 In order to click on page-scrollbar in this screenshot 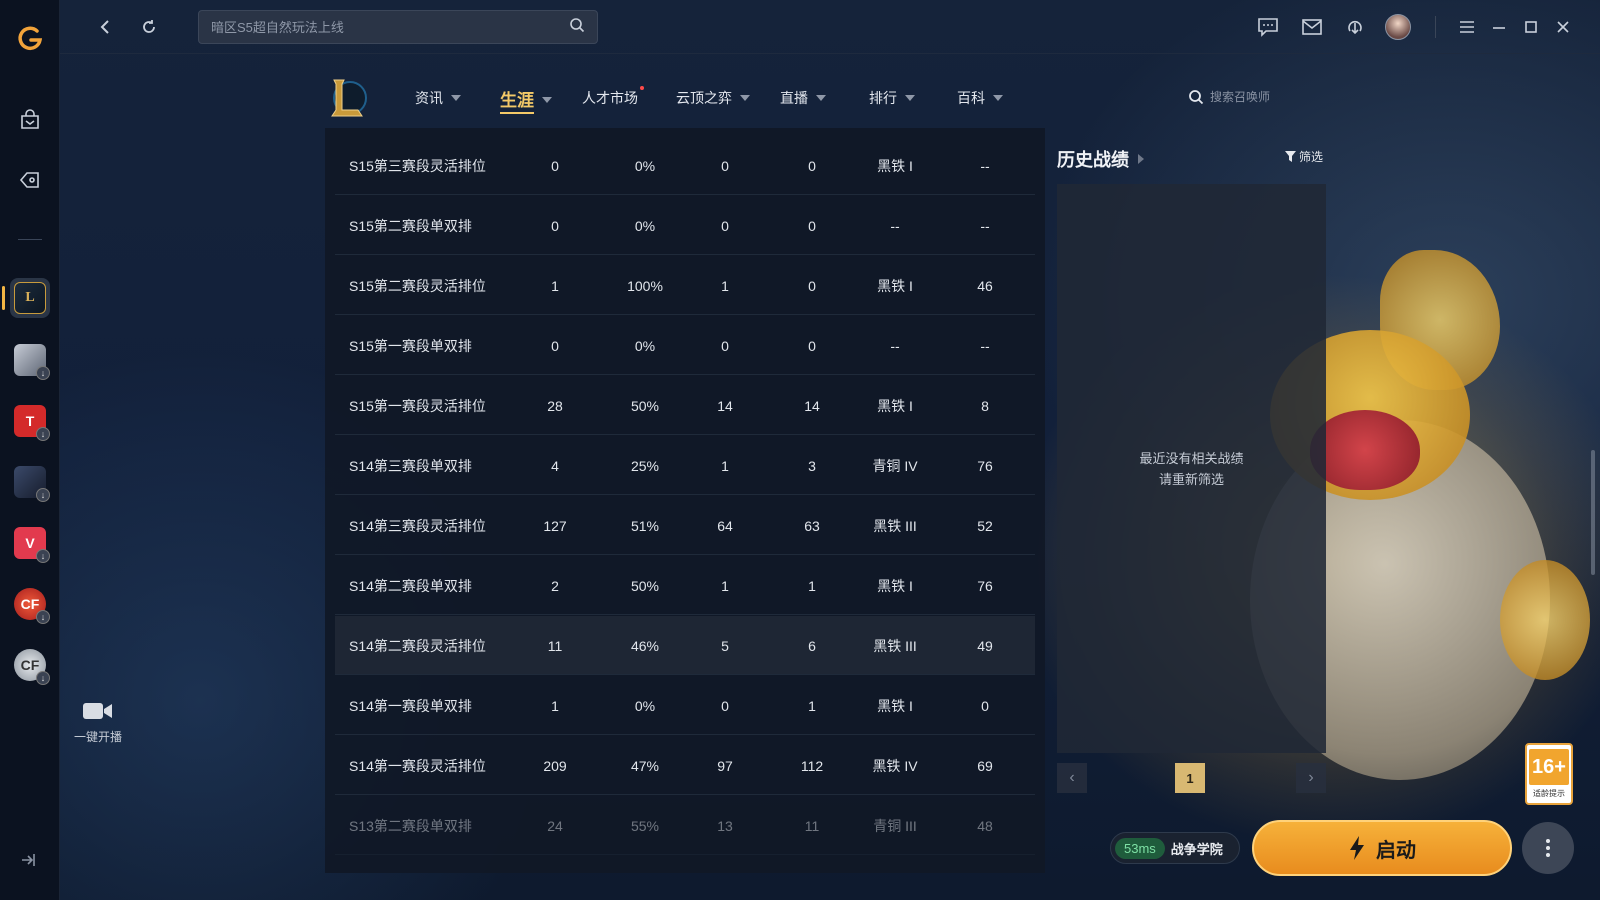, I will do `click(1593, 512)`.